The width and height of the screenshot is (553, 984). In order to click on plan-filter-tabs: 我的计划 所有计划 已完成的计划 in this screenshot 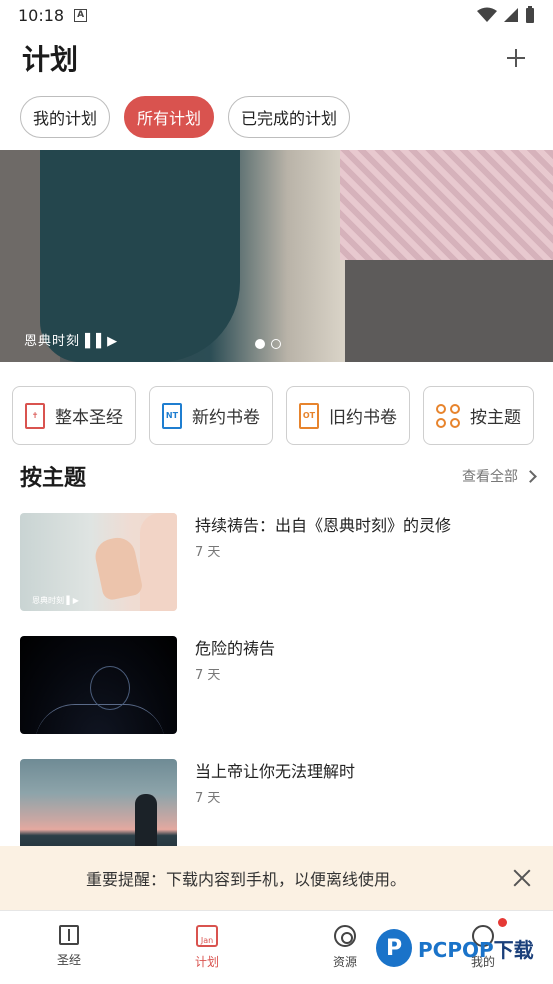, I will do `click(185, 117)`.